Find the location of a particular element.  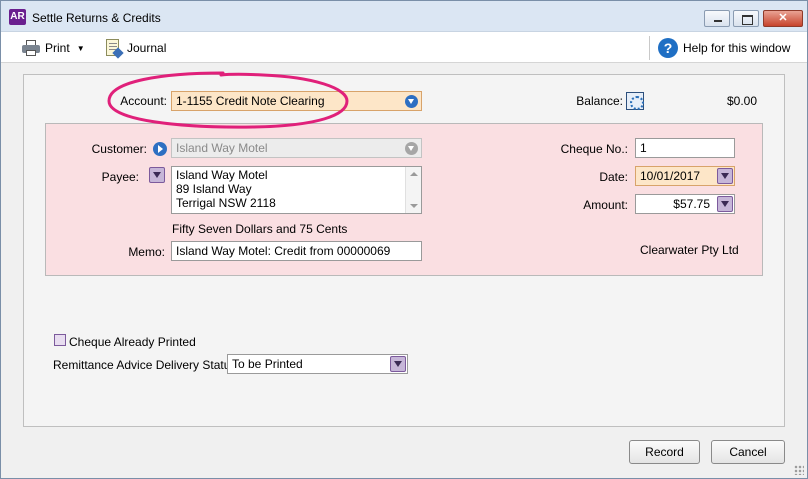

journal-icon is located at coordinates (114, 49).